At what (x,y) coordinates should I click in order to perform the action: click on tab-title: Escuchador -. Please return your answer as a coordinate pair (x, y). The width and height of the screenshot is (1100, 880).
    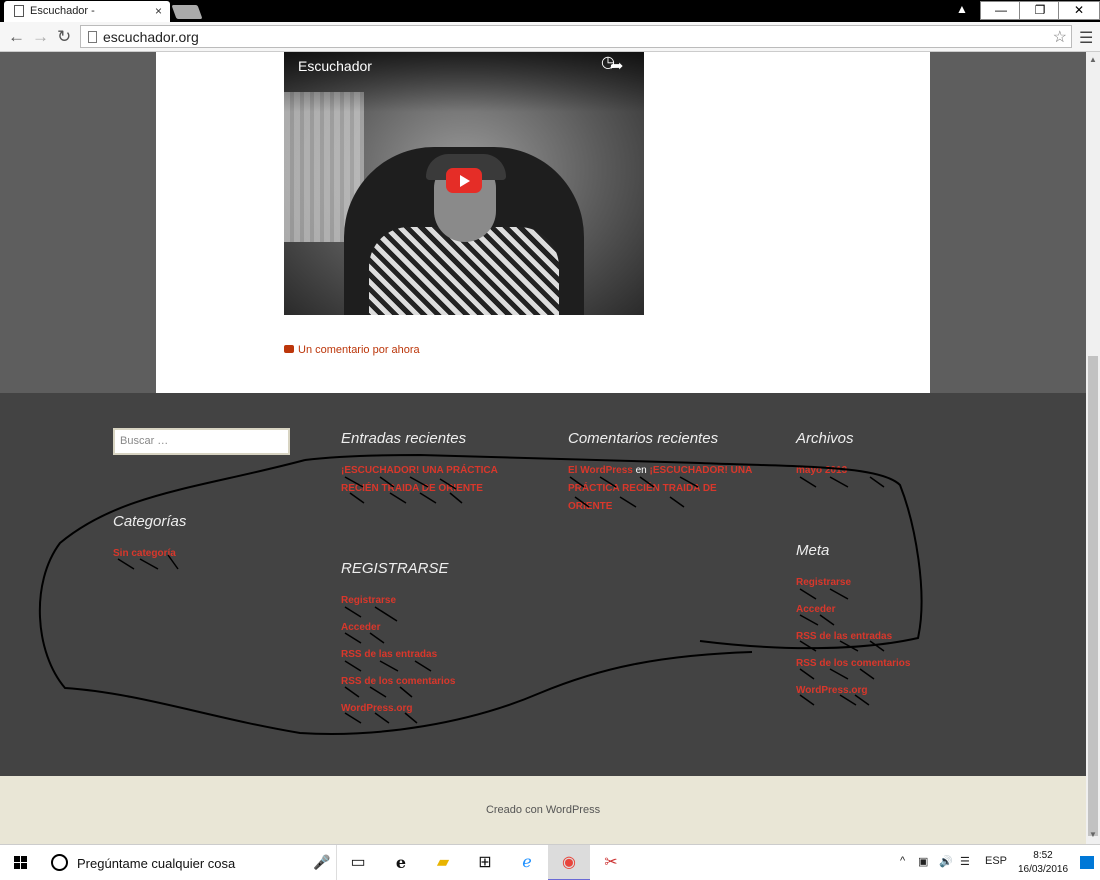
    Looking at the image, I should click on (62, 11).